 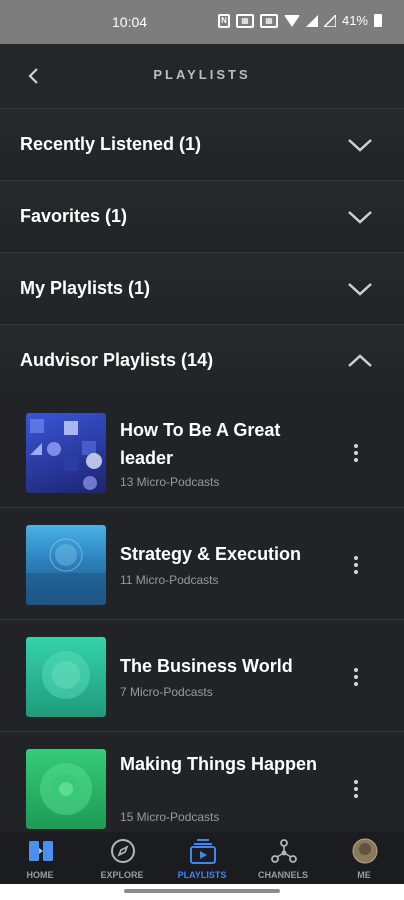 What do you see at coordinates (354, 20) in the screenshot?
I see `battery-percentage: 41%` at bounding box center [354, 20].